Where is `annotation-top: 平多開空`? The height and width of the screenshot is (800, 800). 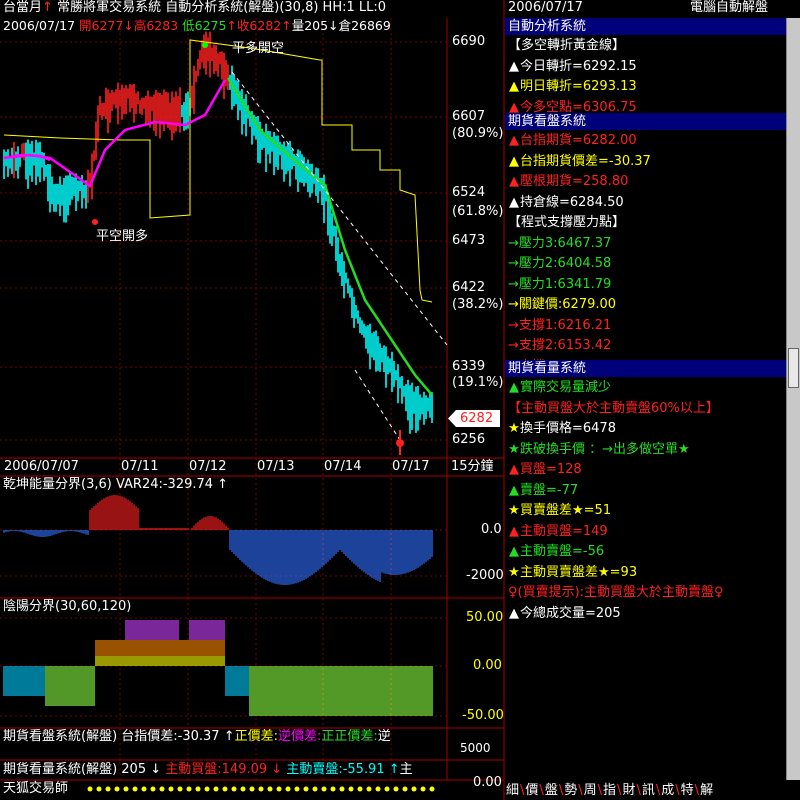
annotation-top: 平多開空 is located at coordinates (258, 48).